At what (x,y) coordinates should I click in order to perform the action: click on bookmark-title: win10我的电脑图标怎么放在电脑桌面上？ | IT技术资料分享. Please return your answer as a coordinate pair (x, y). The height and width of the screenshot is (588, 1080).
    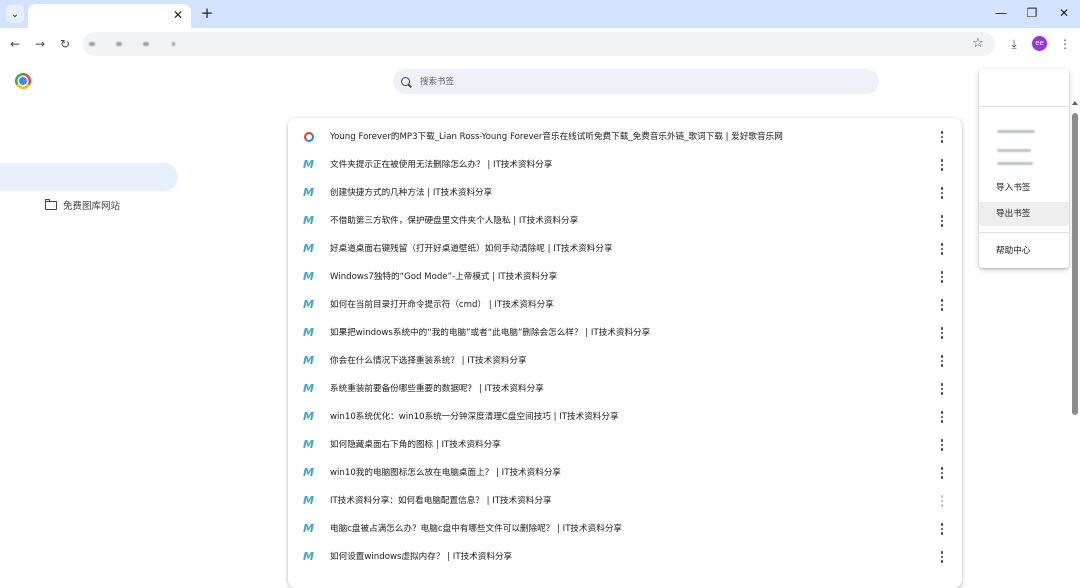
    Looking at the image, I should click on (625, 473).